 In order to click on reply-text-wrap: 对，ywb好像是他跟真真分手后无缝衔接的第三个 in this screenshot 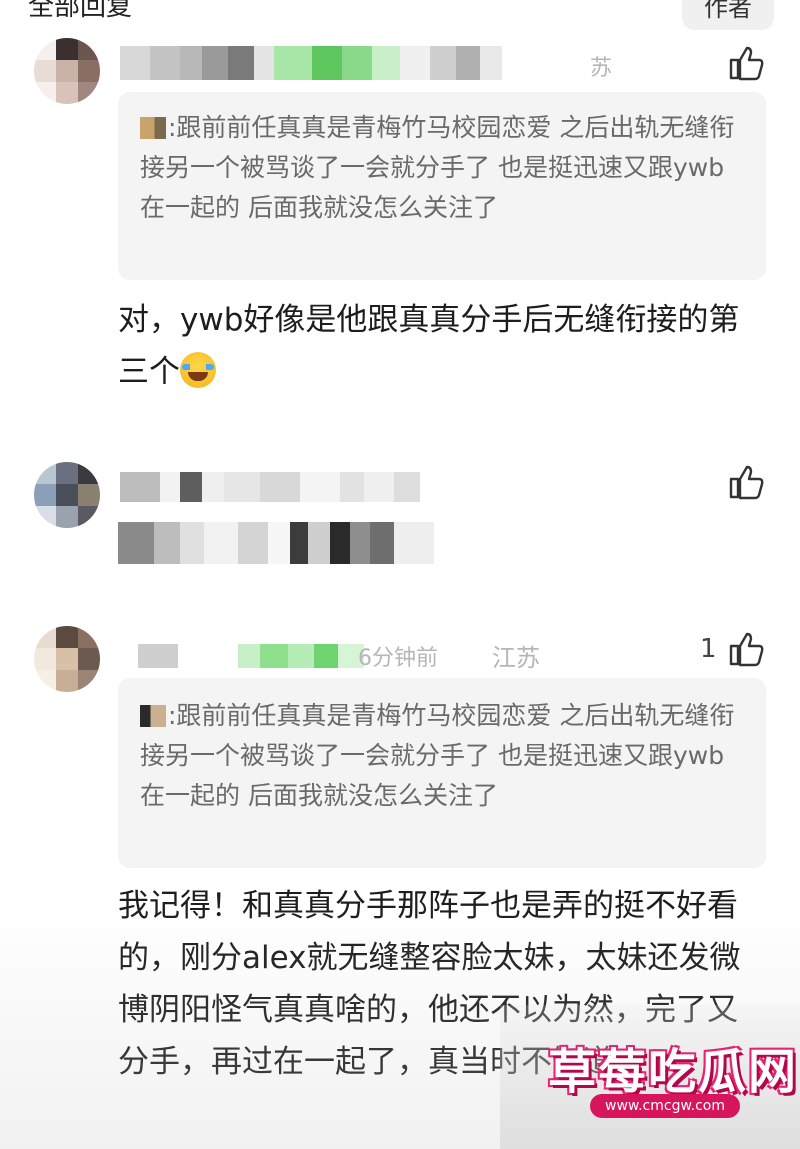, I will do `click(443, 346)`.